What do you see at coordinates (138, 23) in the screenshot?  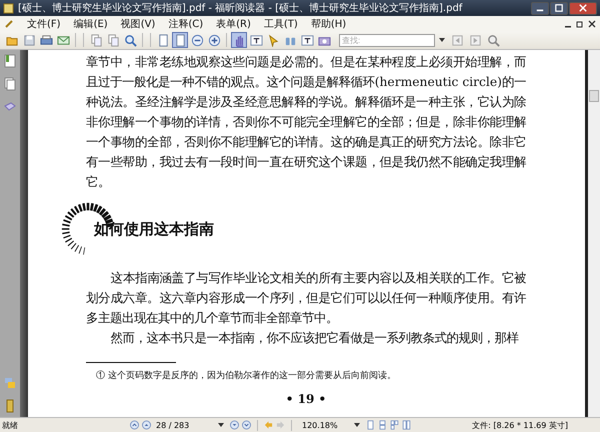 I see `menu-item: 视图(V)` at bounding box center [138, 23].